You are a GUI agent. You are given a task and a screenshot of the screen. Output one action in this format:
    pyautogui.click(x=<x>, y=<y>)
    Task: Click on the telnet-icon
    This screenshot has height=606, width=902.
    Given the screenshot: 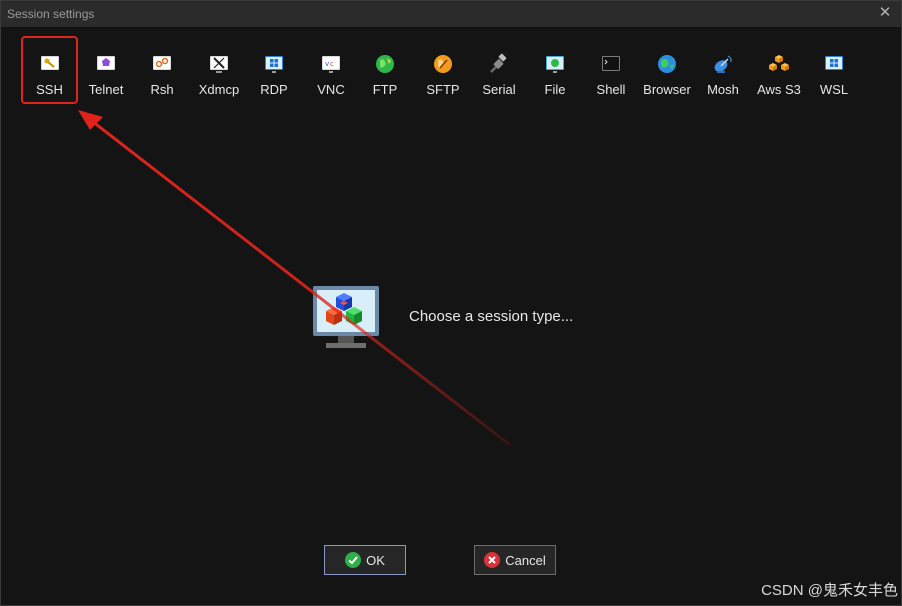 What is the action you would take?
    pyautogui.click(x=106, y=63)
    